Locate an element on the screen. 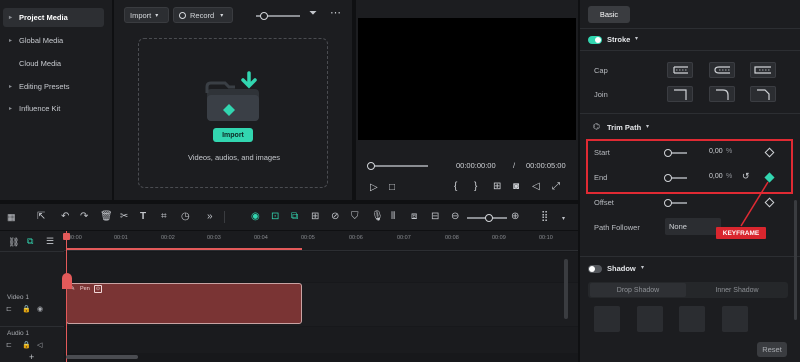 The height and width of the screenshot is (362, 800). playback-scrubber is located at coordinates (397, 166).